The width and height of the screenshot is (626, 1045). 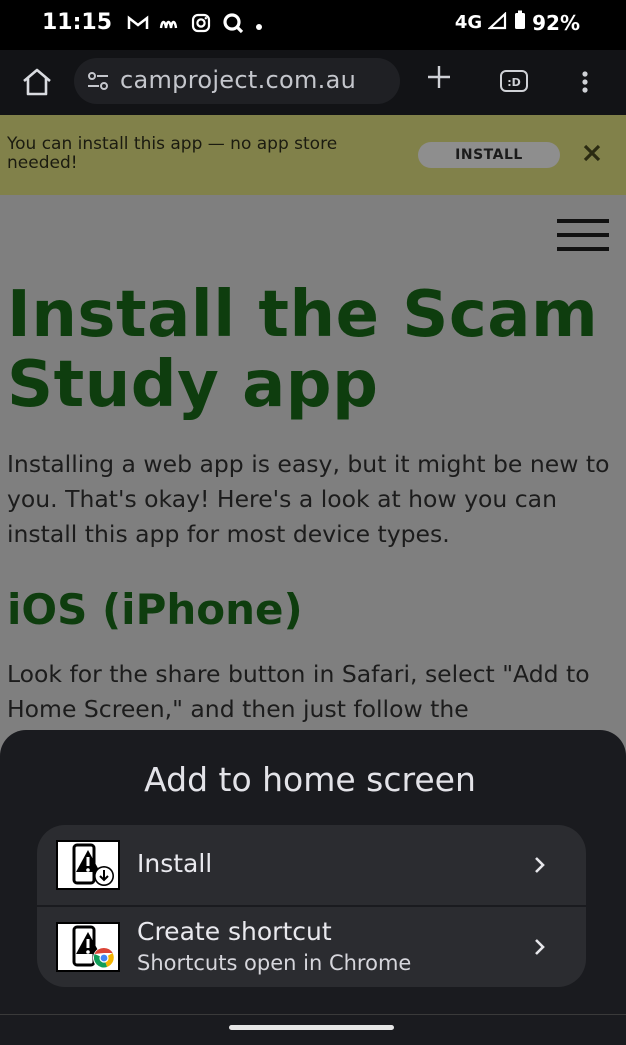 I want to click on hamburger-menu-icon, so click(x=583, y=236).